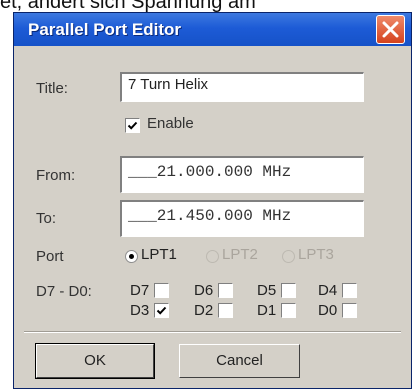  I want to click on bit-d2-label: D2, so click(204, 310).